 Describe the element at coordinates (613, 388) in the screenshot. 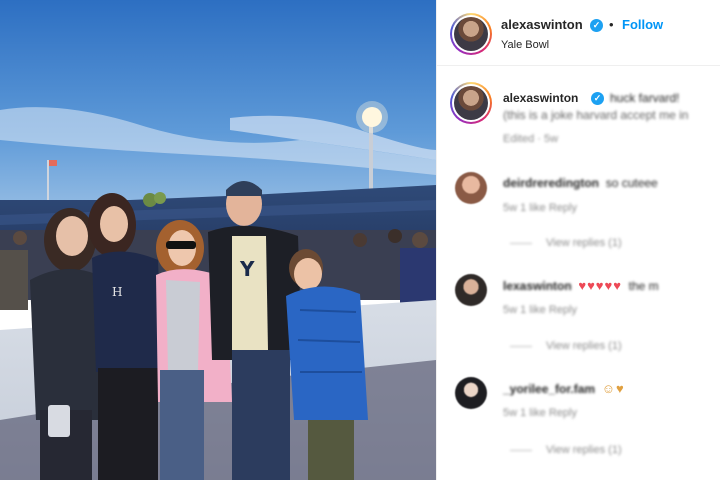

I see `emoji-icon: ☺♥` at that location.